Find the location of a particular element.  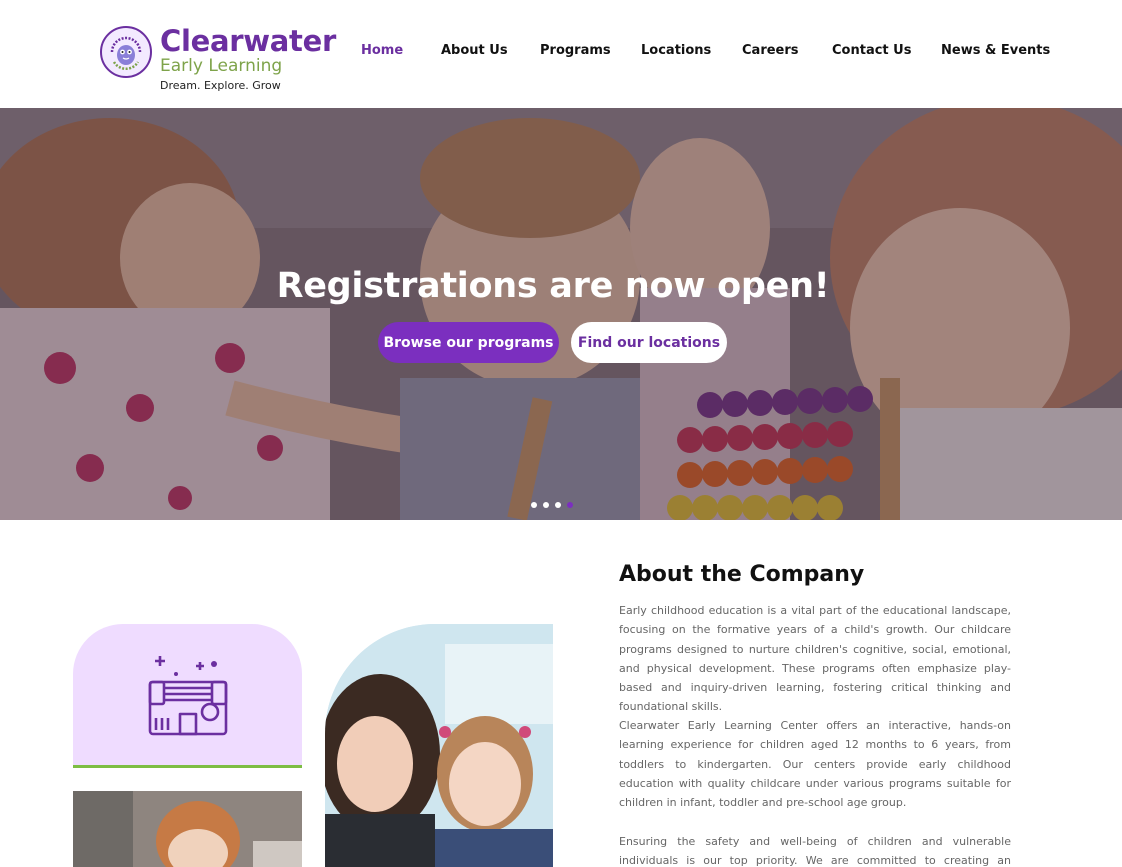

logo-tagline: Dream. Explore. Grow is located at coordinates (220, 85).